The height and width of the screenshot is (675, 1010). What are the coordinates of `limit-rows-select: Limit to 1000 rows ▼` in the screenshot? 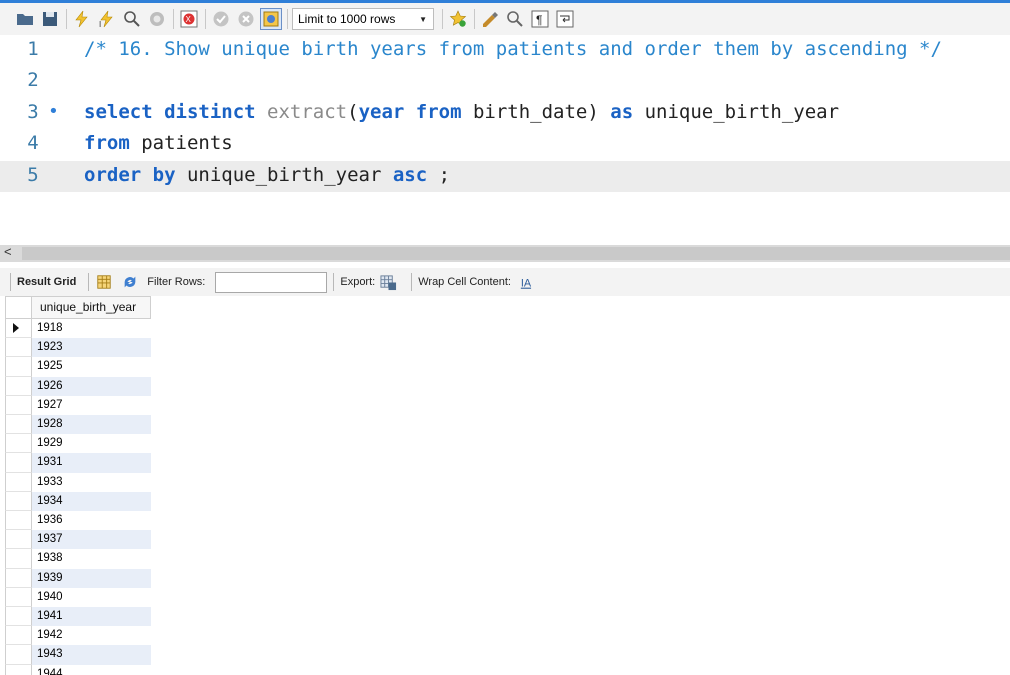 It's located at (363, 19).